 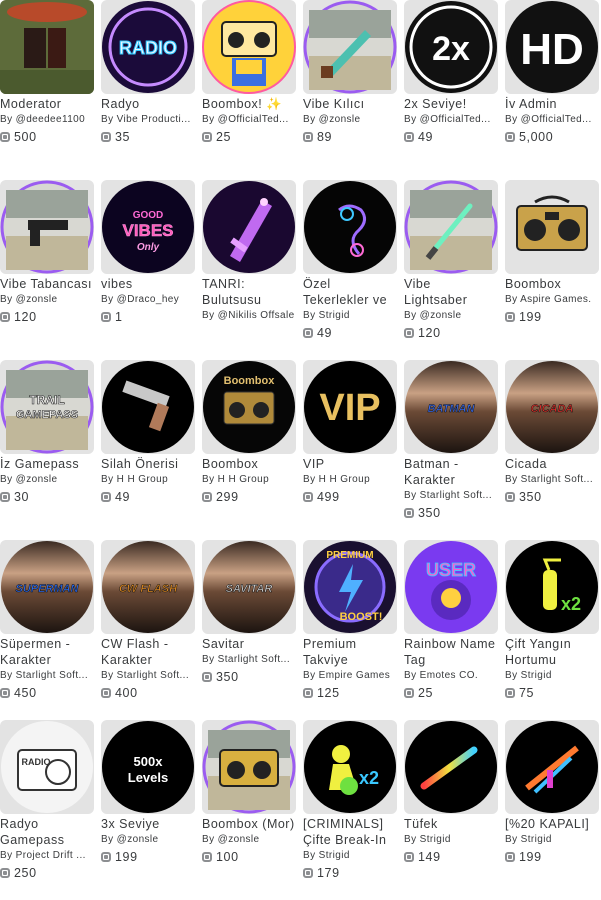 I want to click on gamepass-name: 3x Seviye, so click(x=148, y=824).